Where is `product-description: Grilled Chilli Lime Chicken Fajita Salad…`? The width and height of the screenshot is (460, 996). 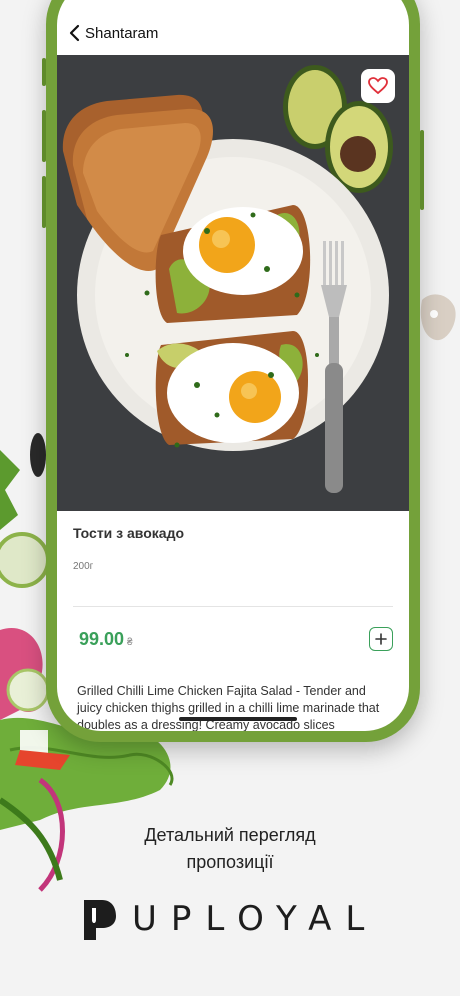 product-description: Grilled Chilli Lime Chicken Fajita Salad… is located at coordinates (228, 707).